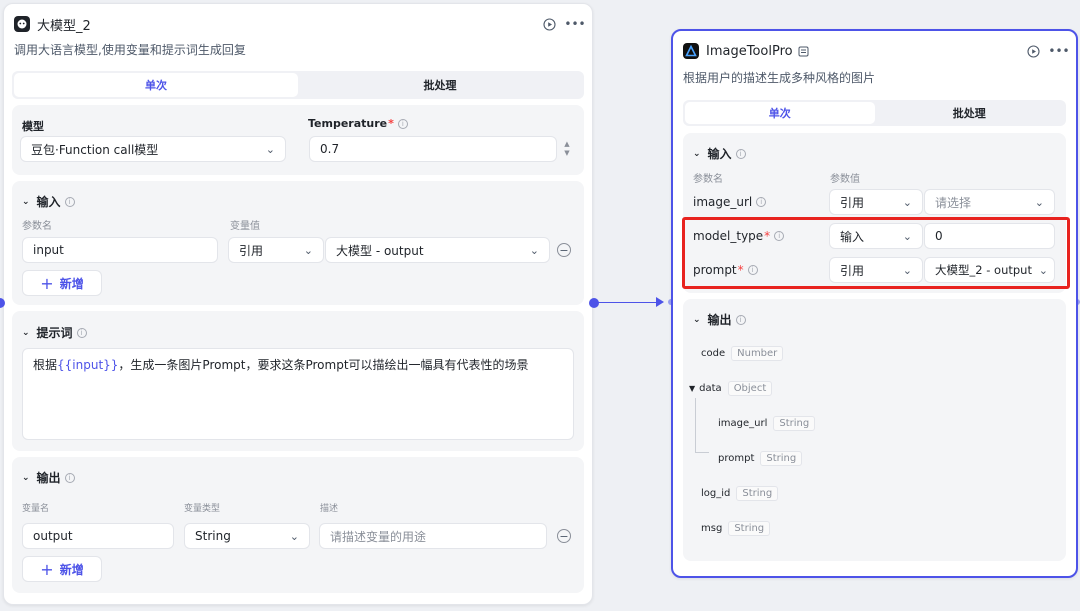 Image resolution: width=1080 pixels, height=611 pixels. Describe the element at coordinates (247, 536) in the screenshot. I see `output-type-select: String ⌄` at that location.